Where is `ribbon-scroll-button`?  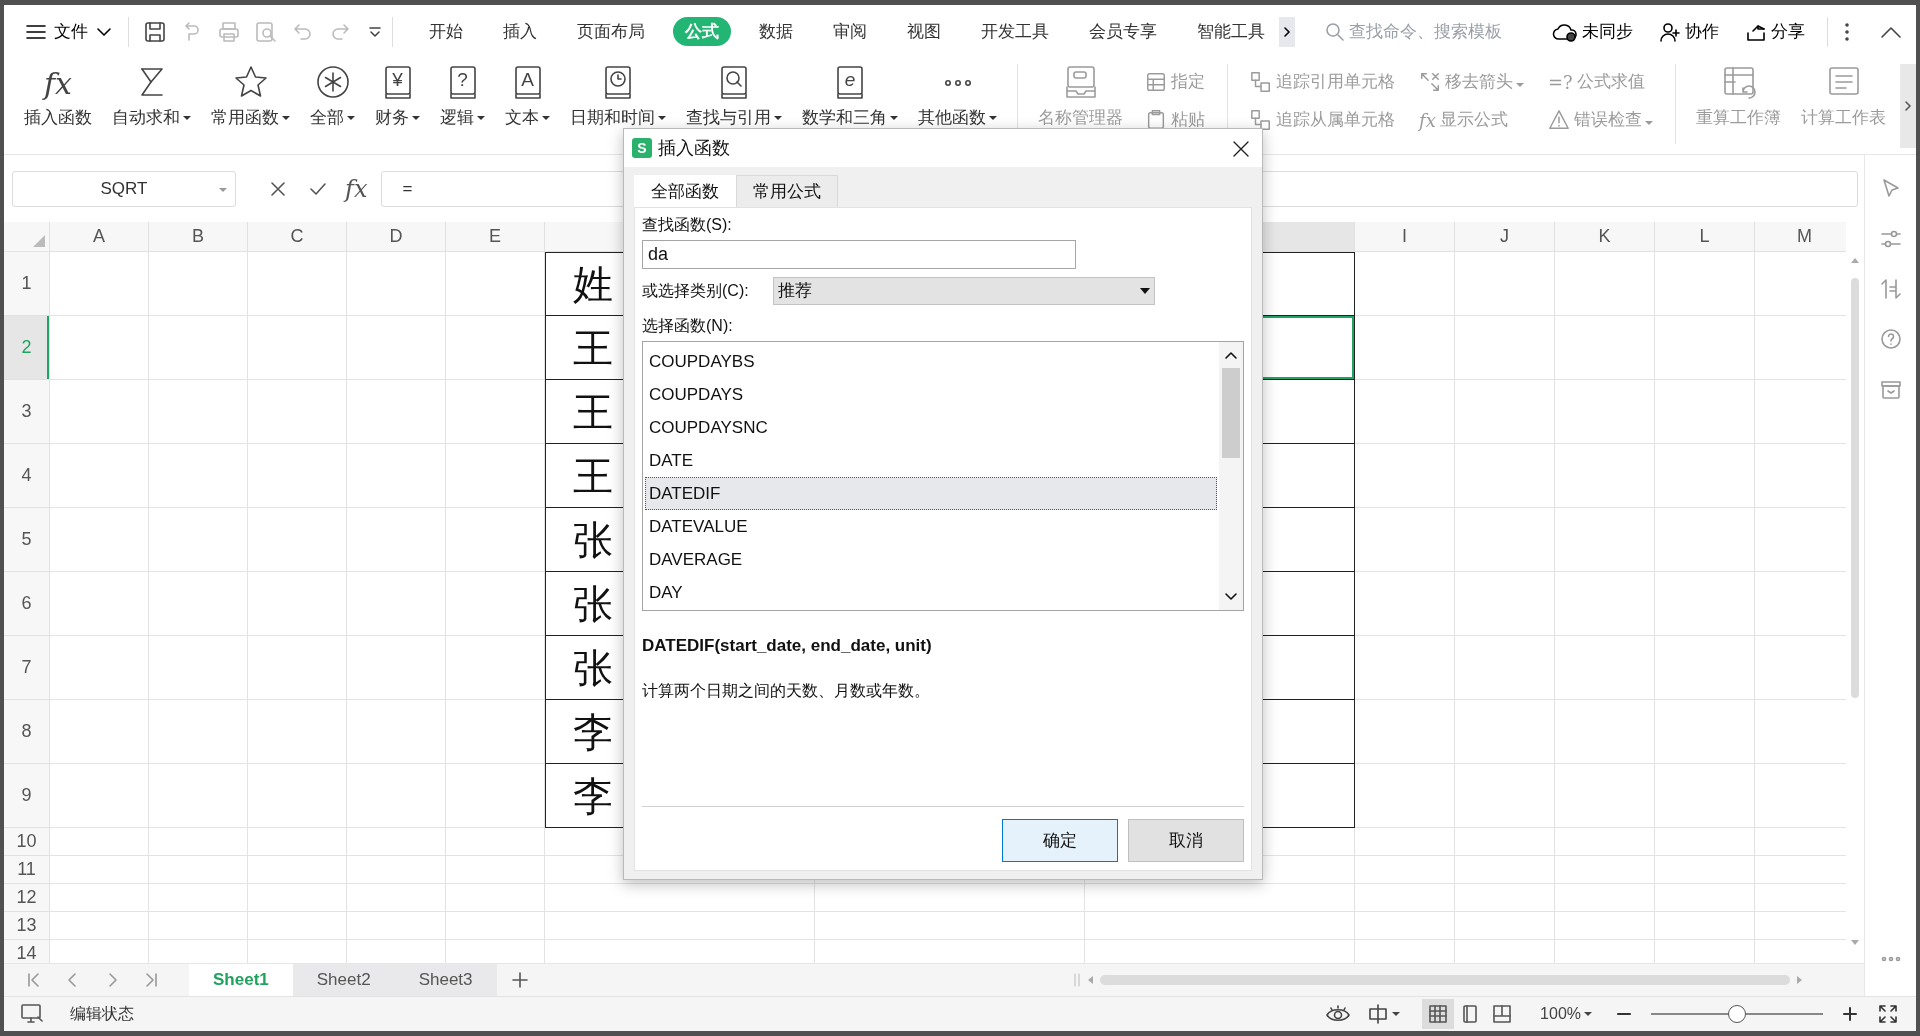 ribbon-scroll-button is located at coordinates (1908, 106).